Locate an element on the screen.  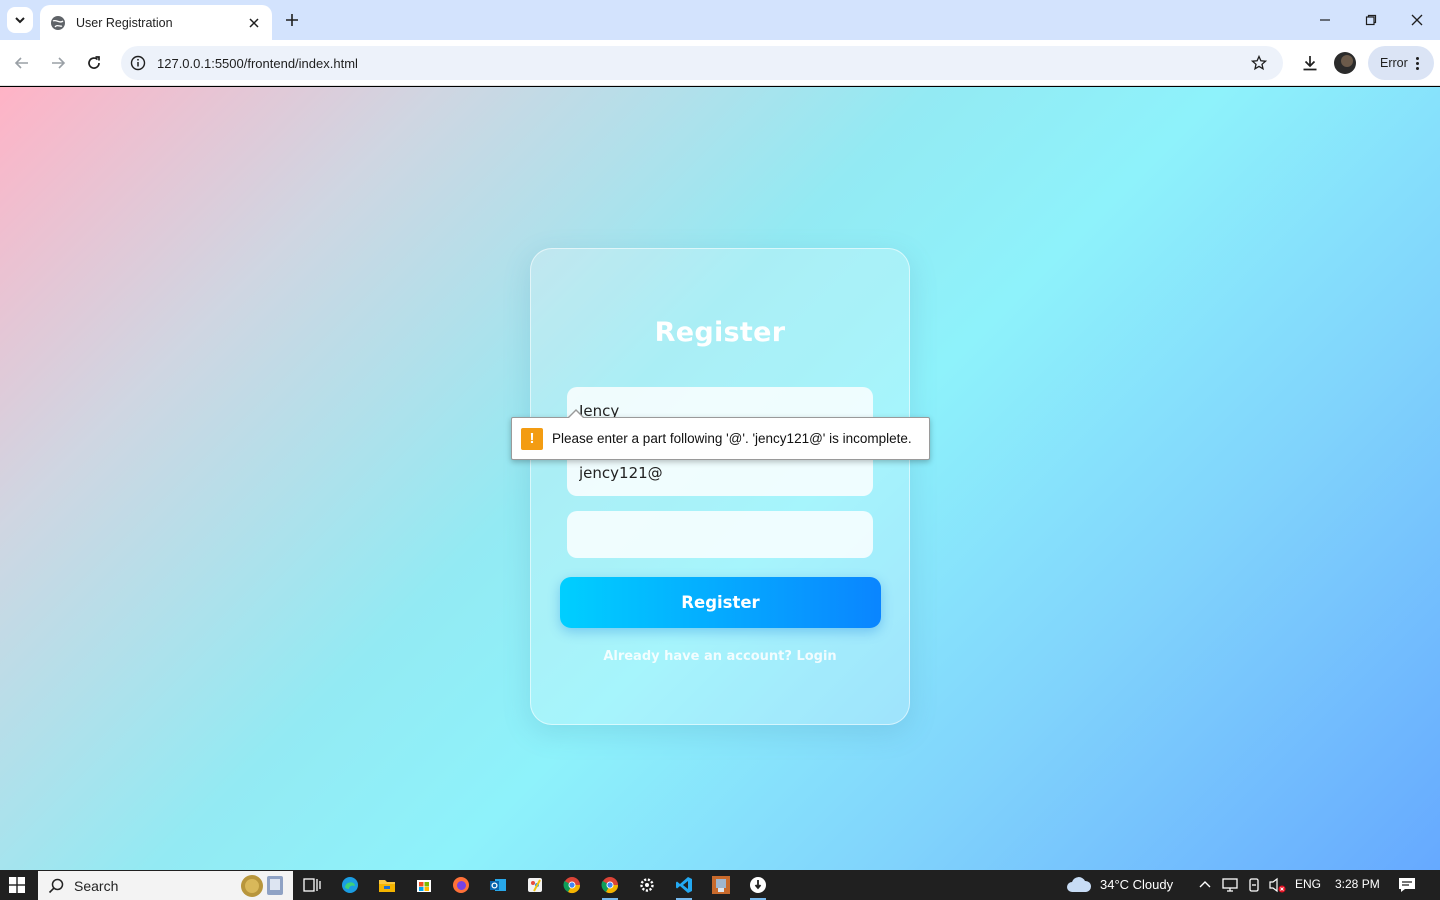
windows-taskbar: Search 34°C Cloudy ENG 3:28 PM is located at coordinates (720, 885).